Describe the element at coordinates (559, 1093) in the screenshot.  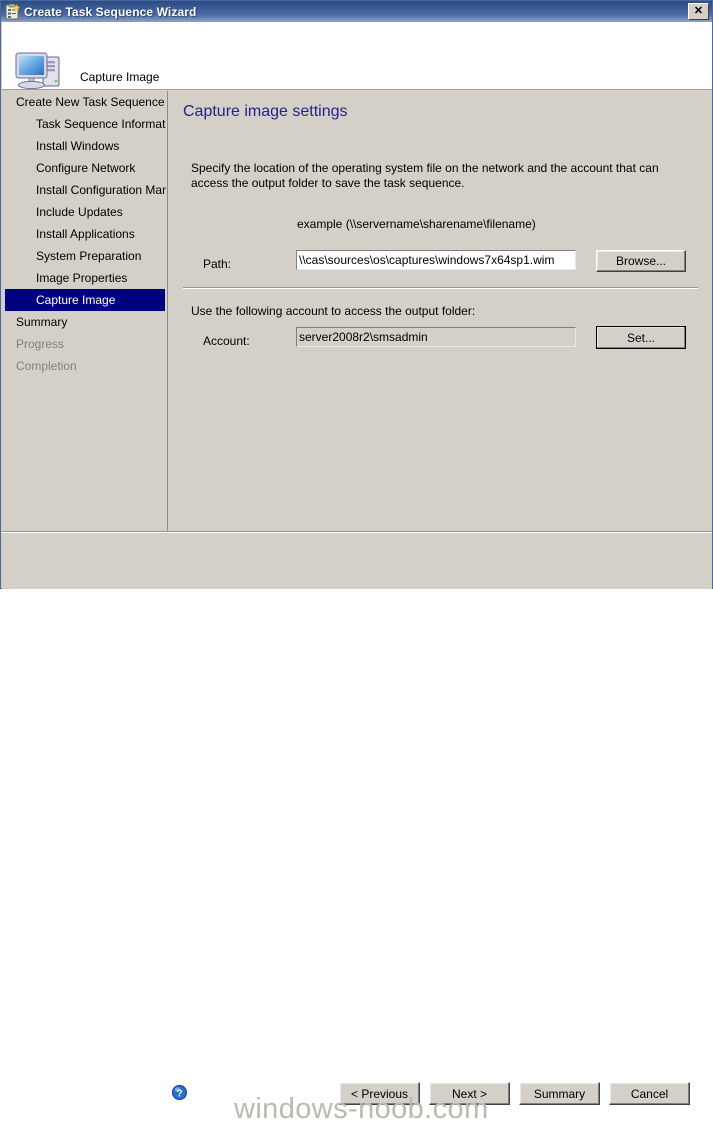
I see `summary-button: Summary` at that location.